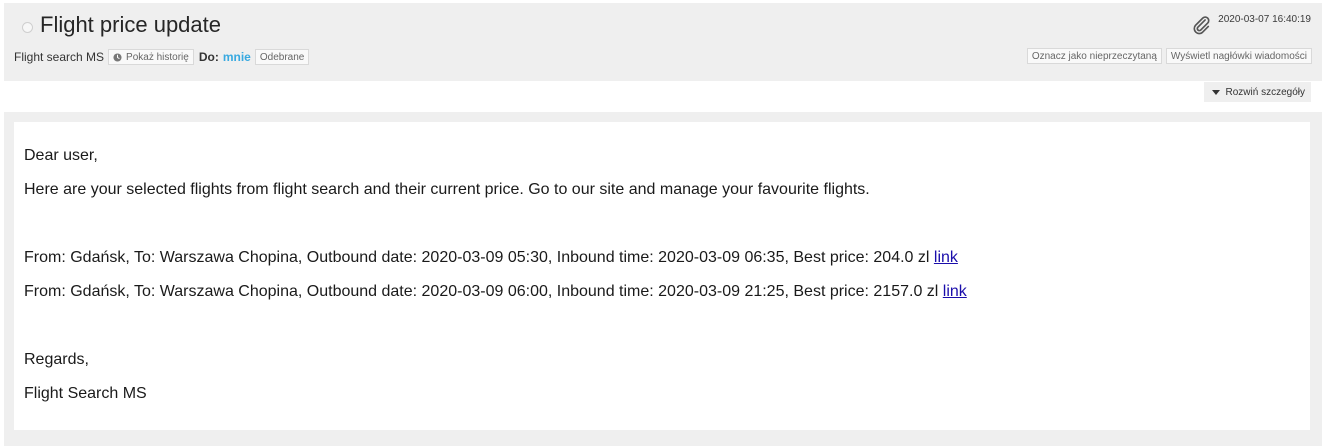 This screenshot has width=1326, height=446. What do you see at coordinates (1094, 56) in the screenshot?
I see `mark-unread-button: Oznacz jako nieprzeczytaną` at bounding box center [1094, 56].